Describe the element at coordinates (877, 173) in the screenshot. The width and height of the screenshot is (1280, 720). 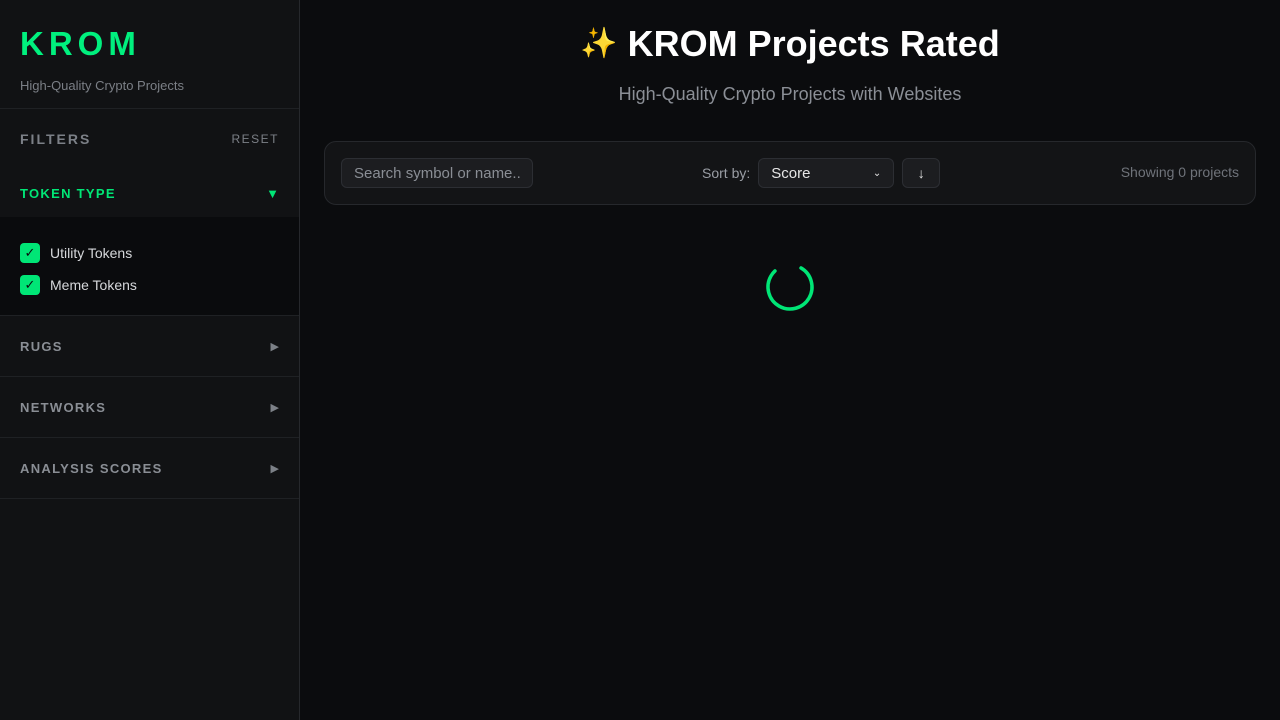
I see `chevron-down-icon: ⌄` at that location.